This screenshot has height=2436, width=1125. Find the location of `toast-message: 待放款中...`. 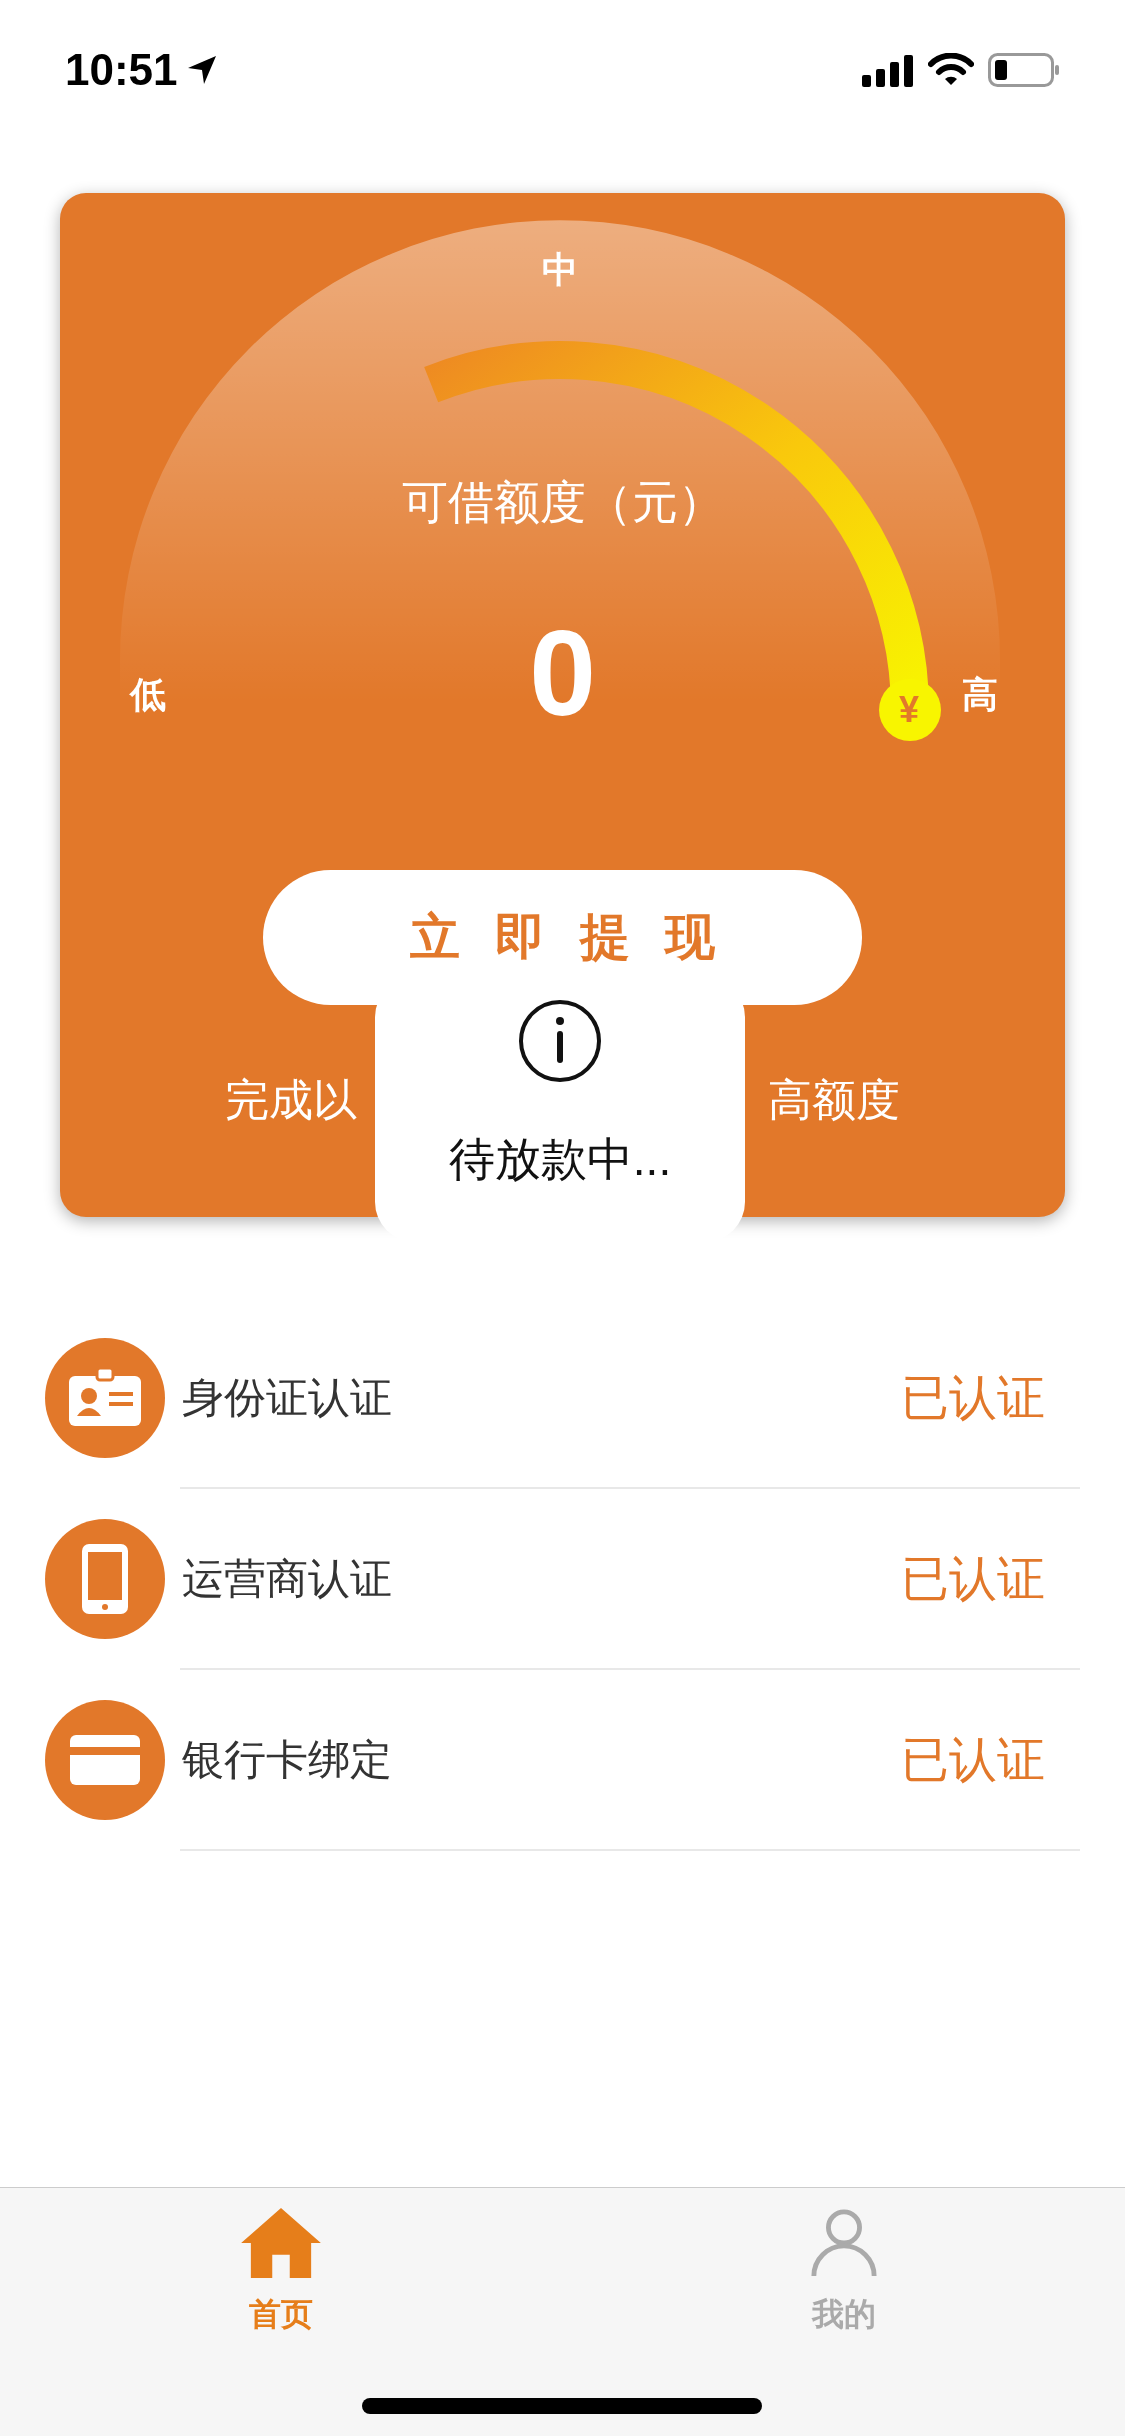

toast-message: 待放款中... is located at coordinates (560, 1159).